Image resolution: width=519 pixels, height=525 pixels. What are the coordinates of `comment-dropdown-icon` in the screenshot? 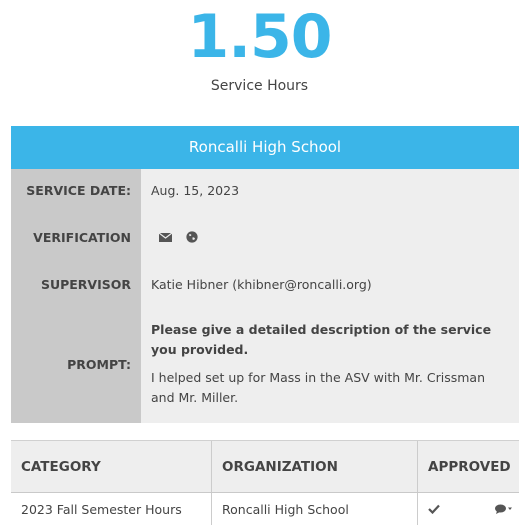 It's located at (504, 509).